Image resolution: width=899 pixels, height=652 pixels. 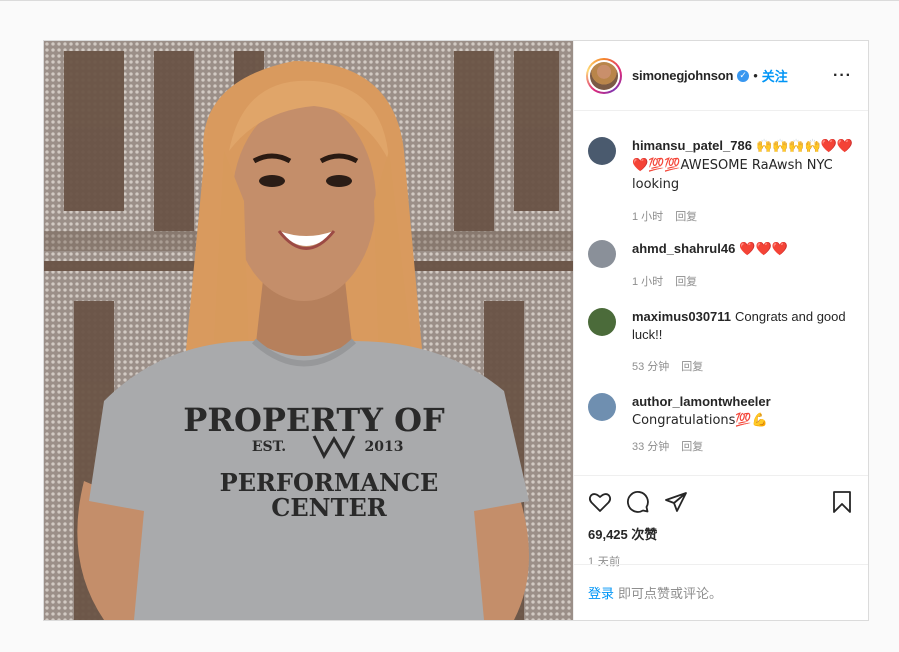 I want to click on comment-time: 53 分钟, so click(x=650, y=367).